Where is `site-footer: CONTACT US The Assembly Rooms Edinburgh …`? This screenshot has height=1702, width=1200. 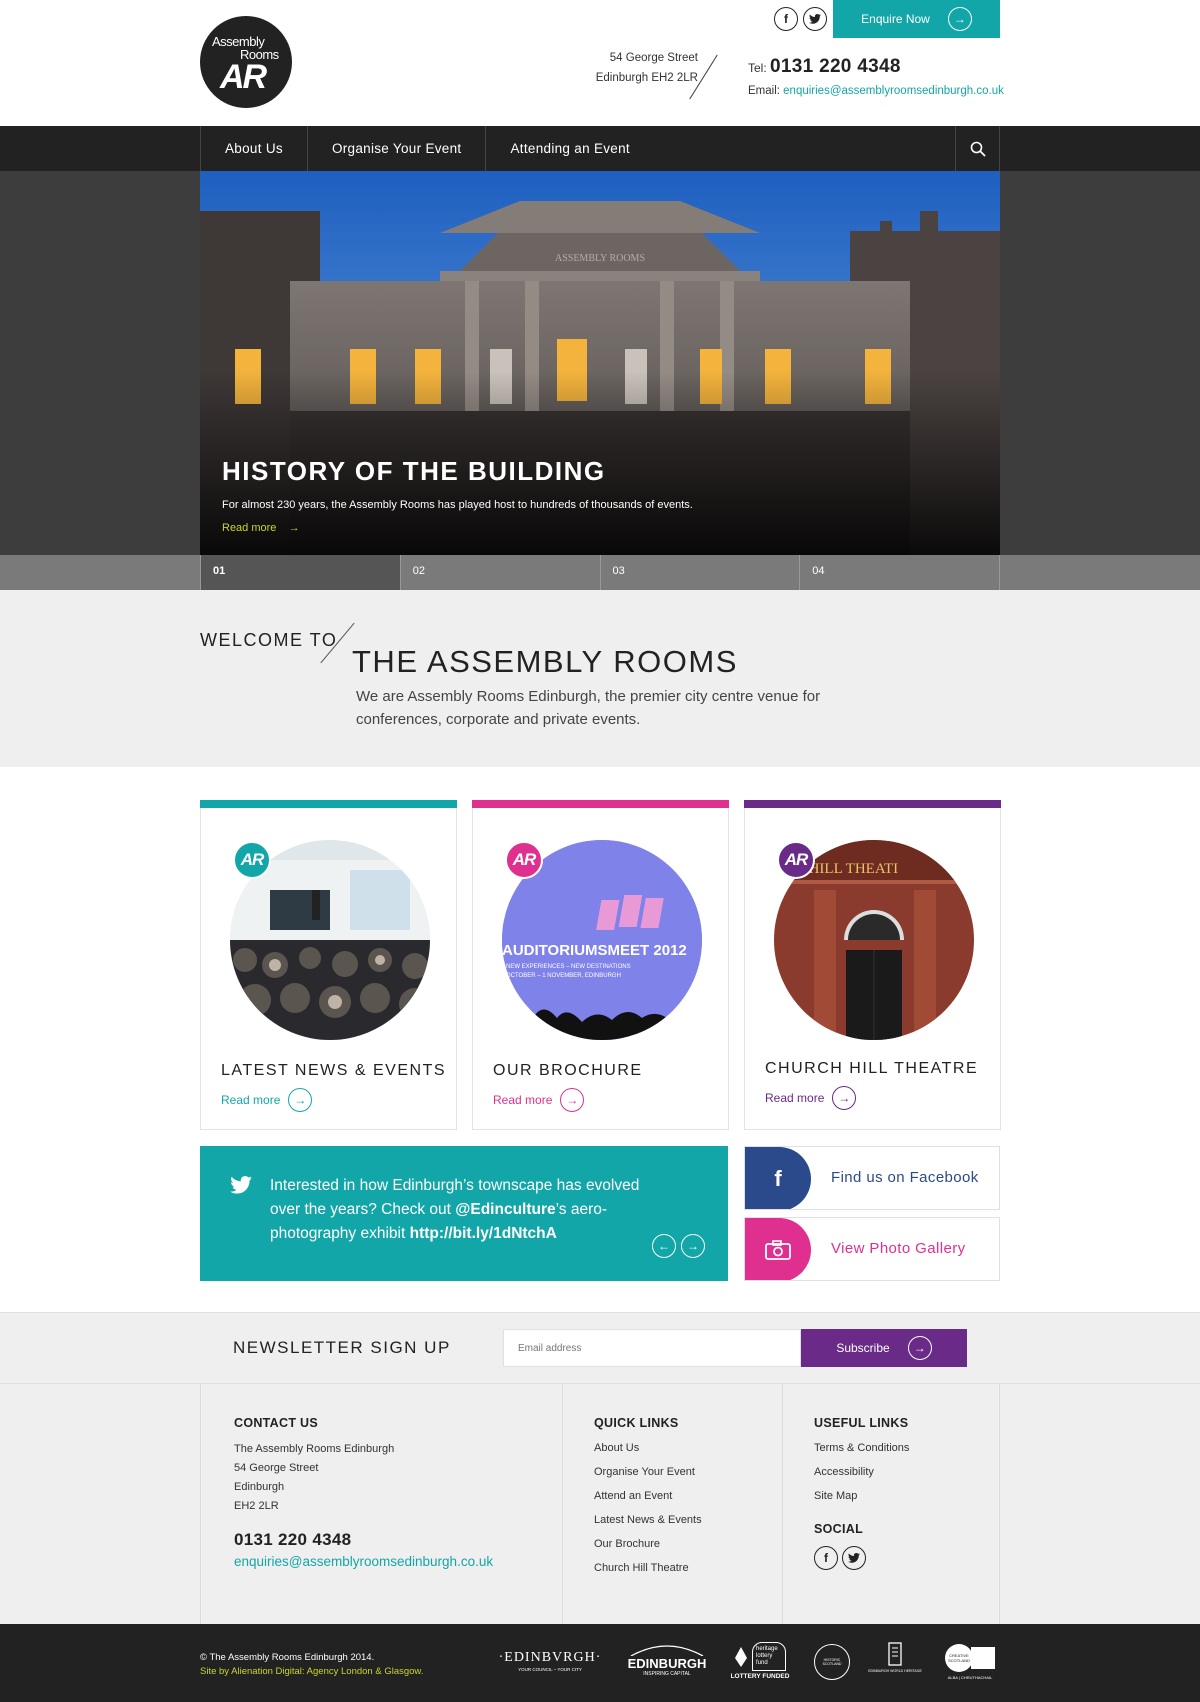 site-footer: CONTACT US The Assembly Rooms Edinburgh … is located at coordinates (600, 1504).